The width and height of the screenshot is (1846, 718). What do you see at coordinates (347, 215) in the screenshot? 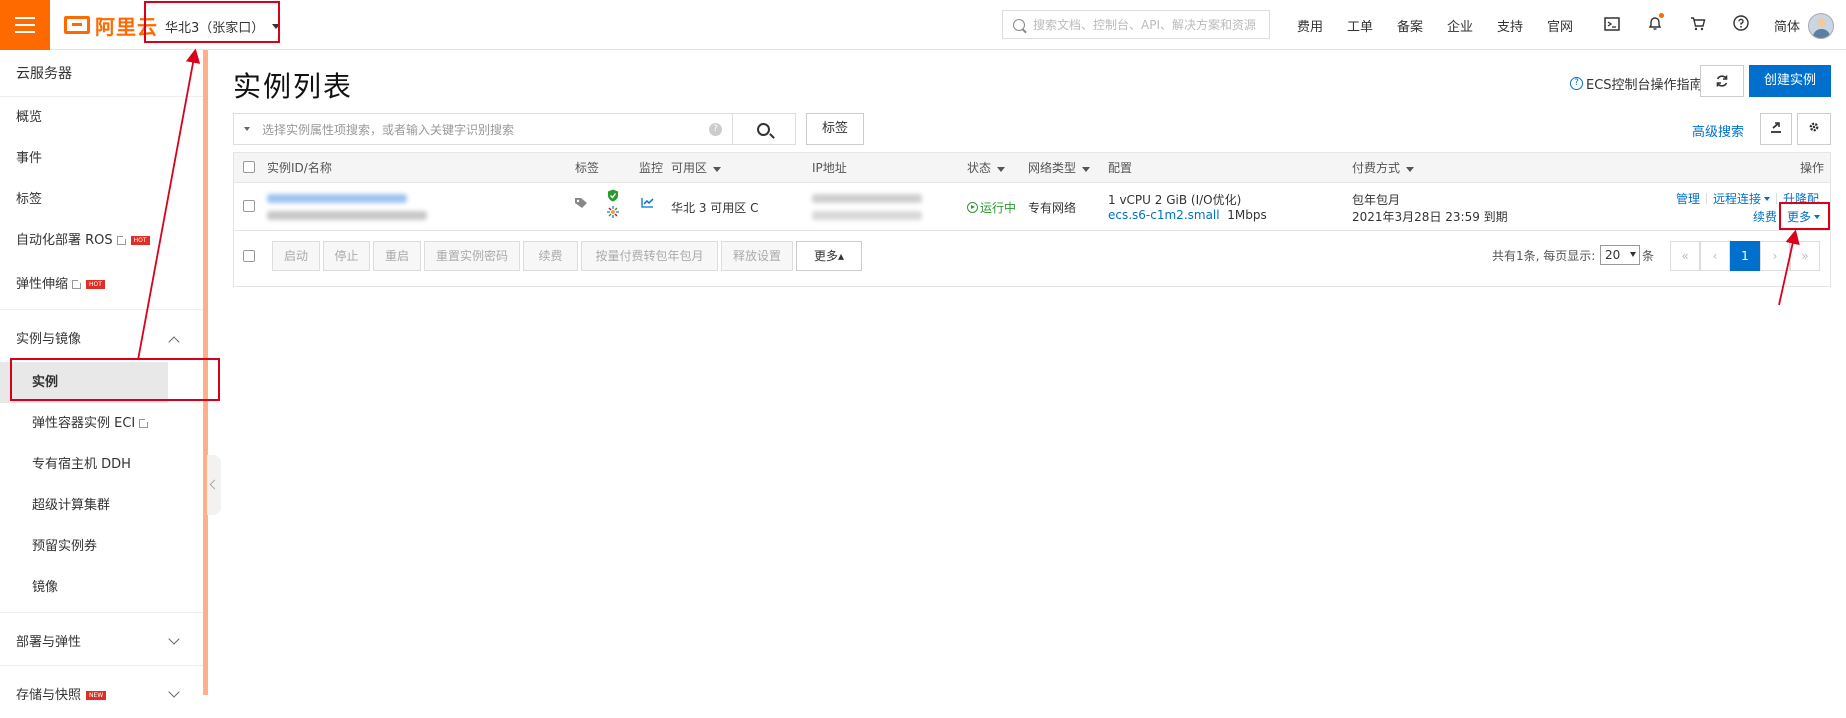
I see `instance-name-text` at bounding box center [347, 215].